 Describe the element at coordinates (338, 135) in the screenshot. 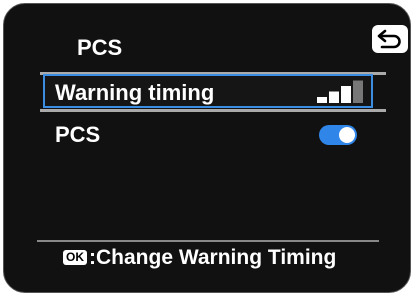

I see `pcs-toggle` at that location.